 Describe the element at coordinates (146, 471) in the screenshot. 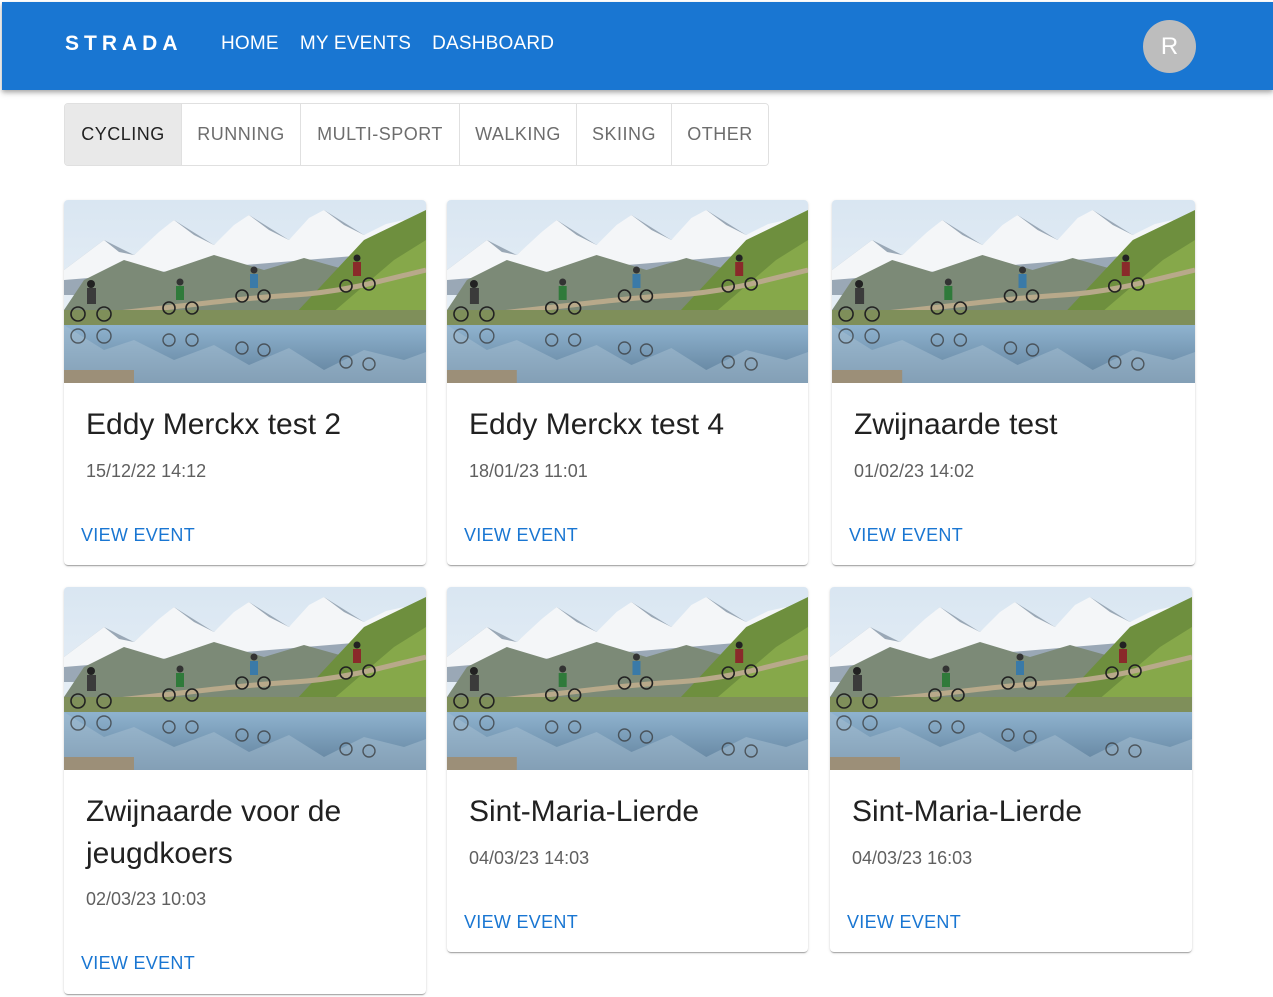

I see `event-date: 15/12/22 14:12` at that location.